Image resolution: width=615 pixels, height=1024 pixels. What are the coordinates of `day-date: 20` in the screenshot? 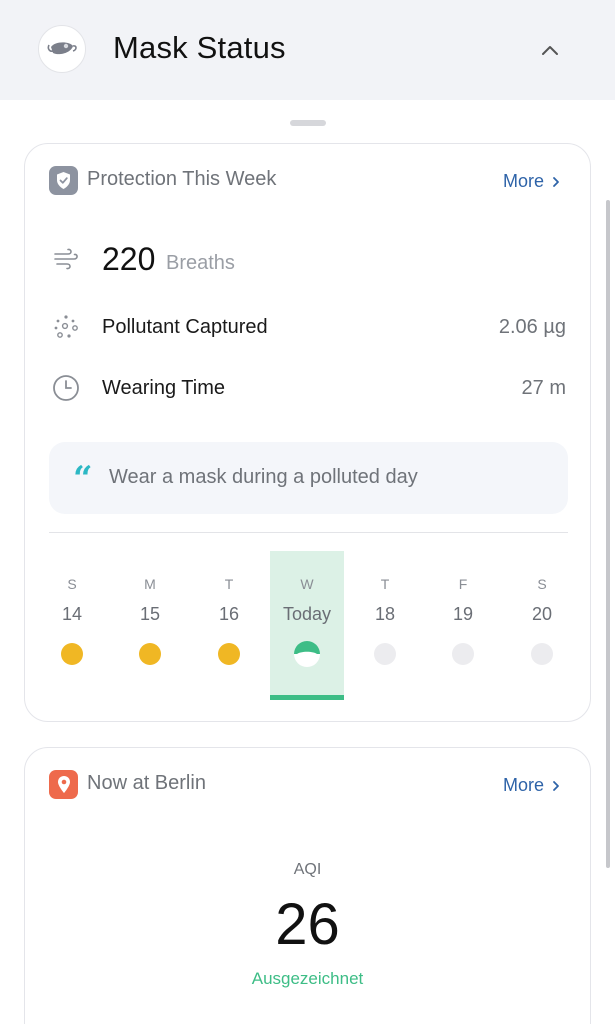 It's located at (542, 614).